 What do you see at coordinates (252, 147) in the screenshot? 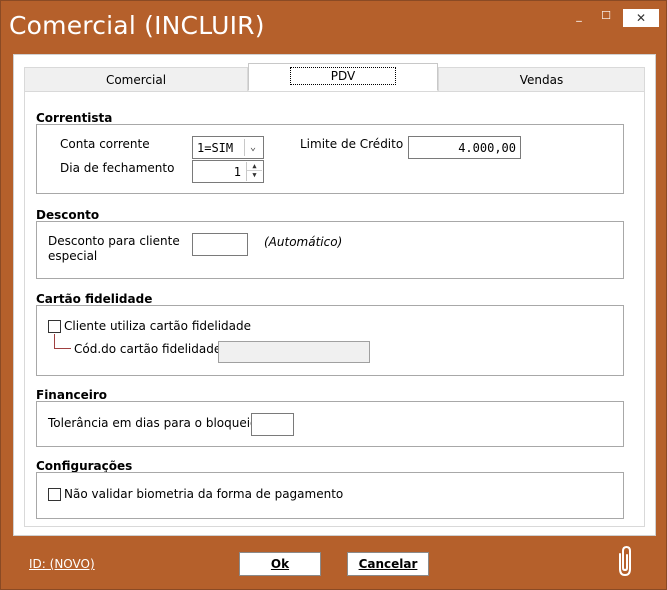
I see `chevron-down-icon: ⌄` at bounding box center [252, 147].